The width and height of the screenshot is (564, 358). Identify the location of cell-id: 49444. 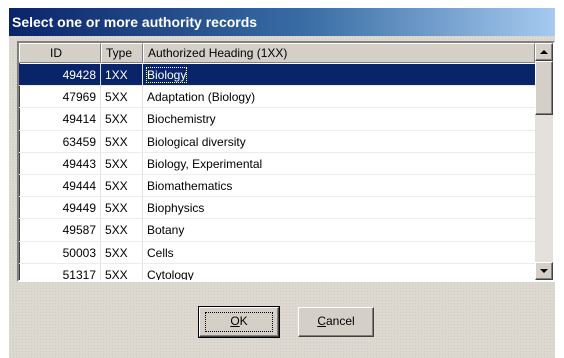
(60, 185).